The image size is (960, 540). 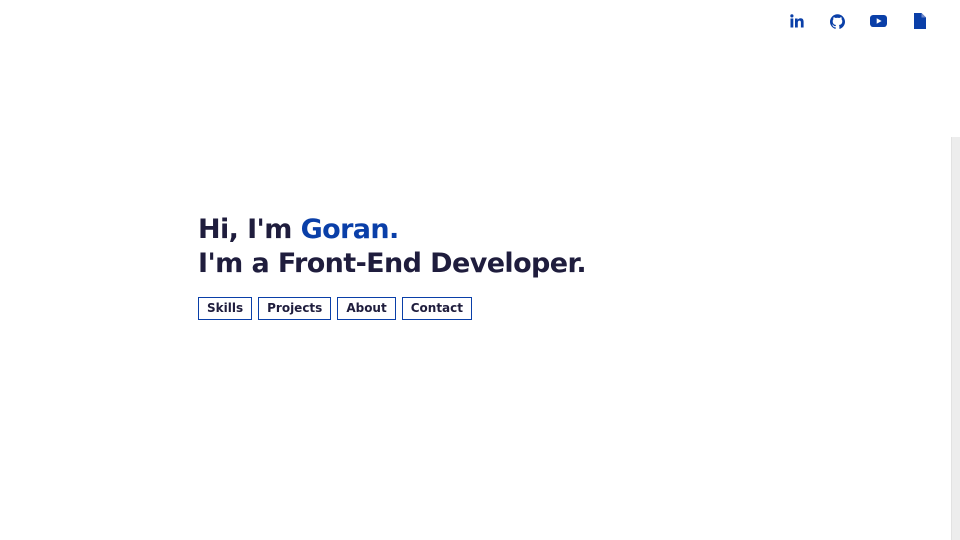 What do you see at coordinates (366, 308) in the screenshot?
I see `about-button: About` at bounding box center [366, 308].